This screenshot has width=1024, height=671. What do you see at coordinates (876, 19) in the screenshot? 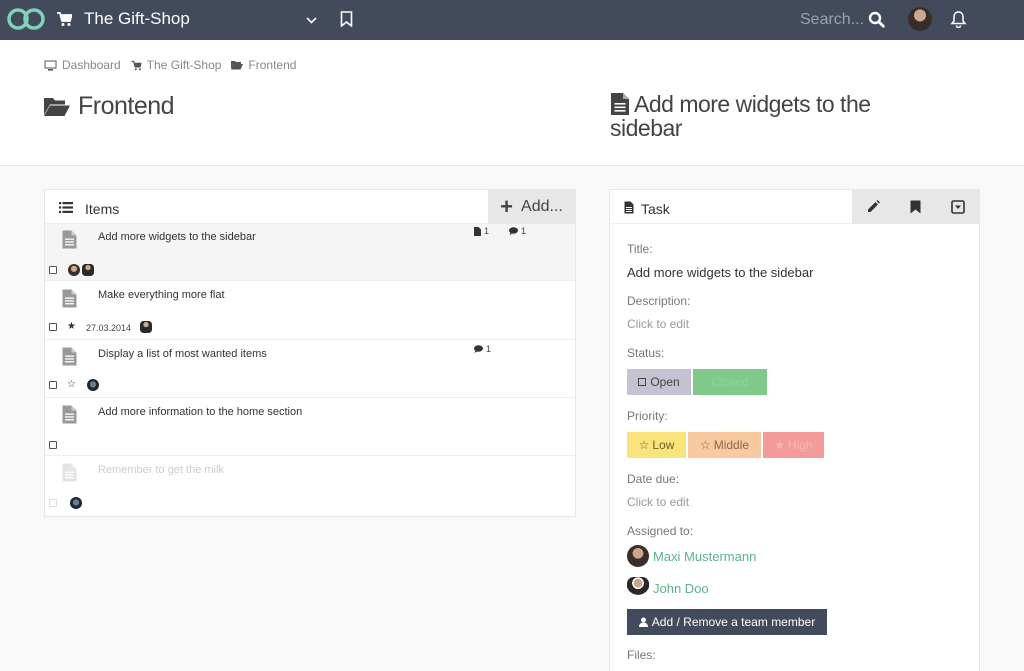
I see `search-icon` at bounding box center [876, 19].